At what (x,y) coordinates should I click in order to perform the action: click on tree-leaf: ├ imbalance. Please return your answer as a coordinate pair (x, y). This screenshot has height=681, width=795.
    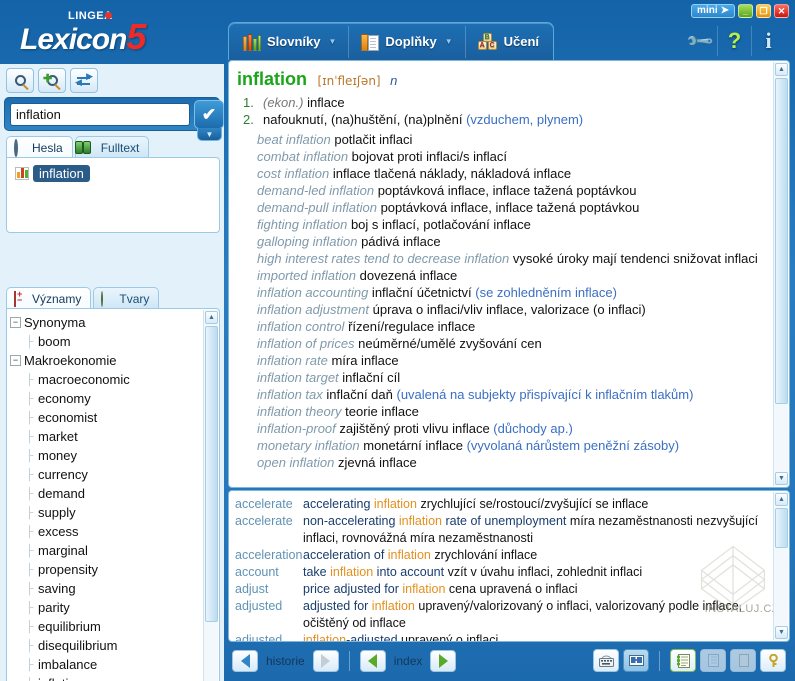
    Looking at the image, I should click on (114, 664).